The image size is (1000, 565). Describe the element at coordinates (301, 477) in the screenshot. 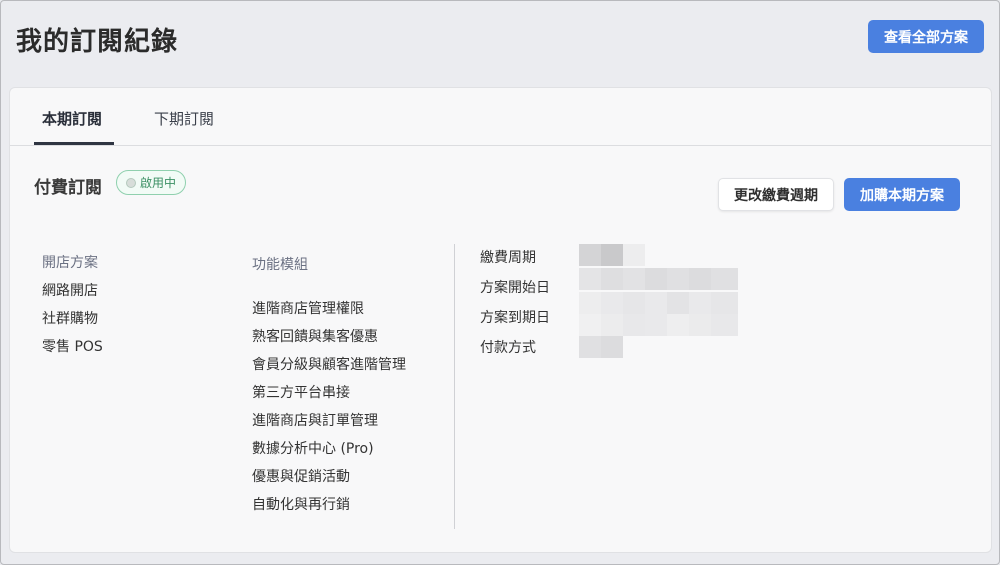

I see `module-item: 優惠與促銷活動` at that location.